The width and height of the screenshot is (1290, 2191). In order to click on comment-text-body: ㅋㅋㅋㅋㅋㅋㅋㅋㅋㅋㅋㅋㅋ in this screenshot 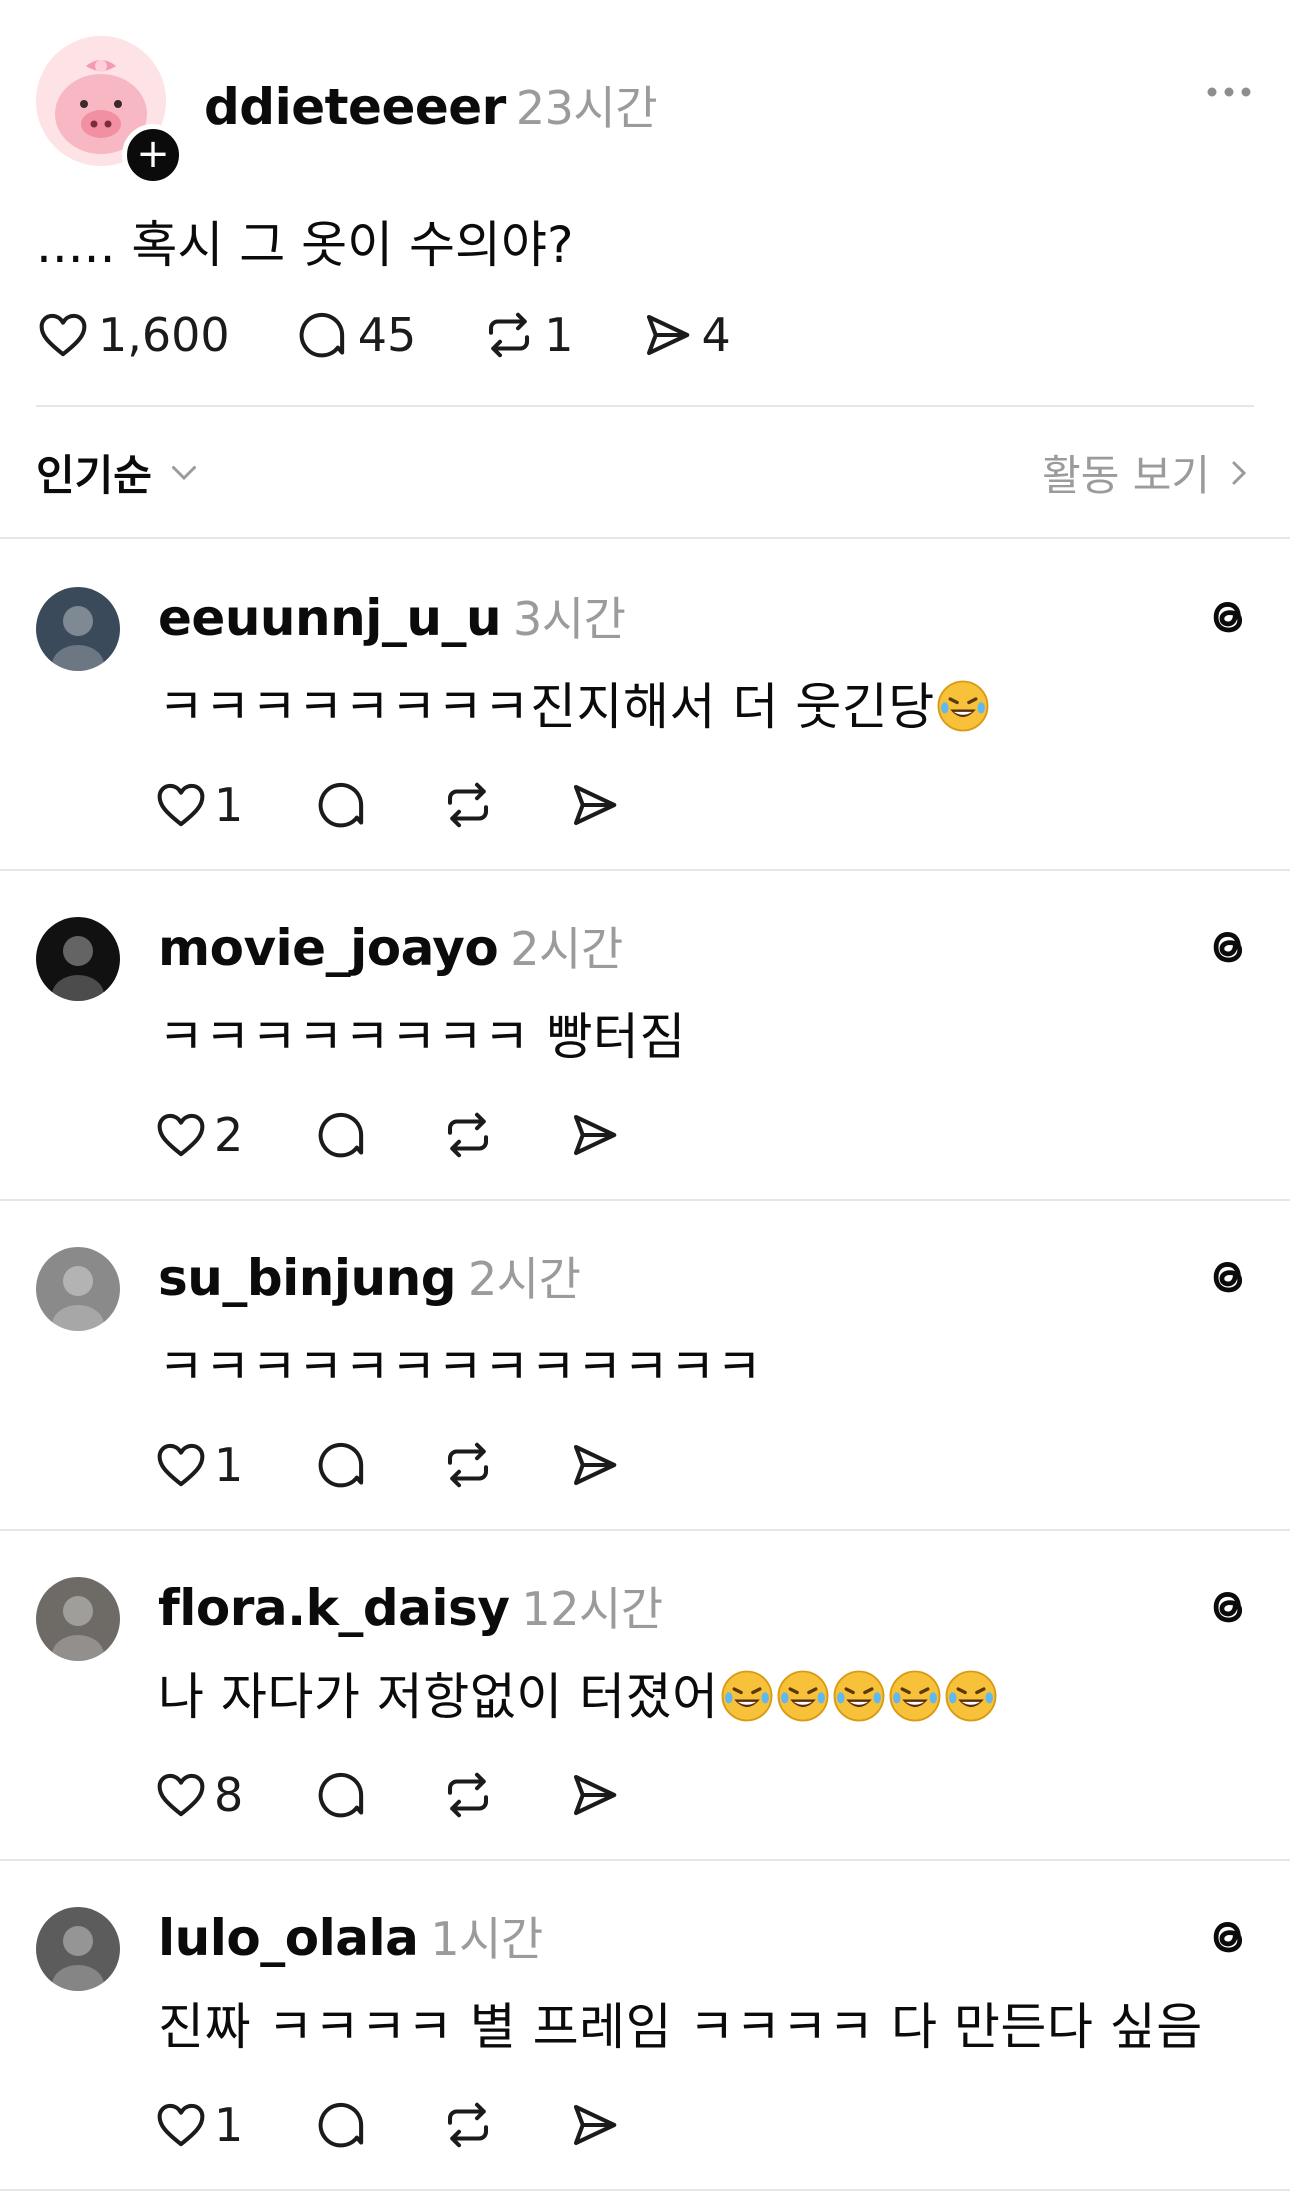, I will do `click(460, 1367)`.